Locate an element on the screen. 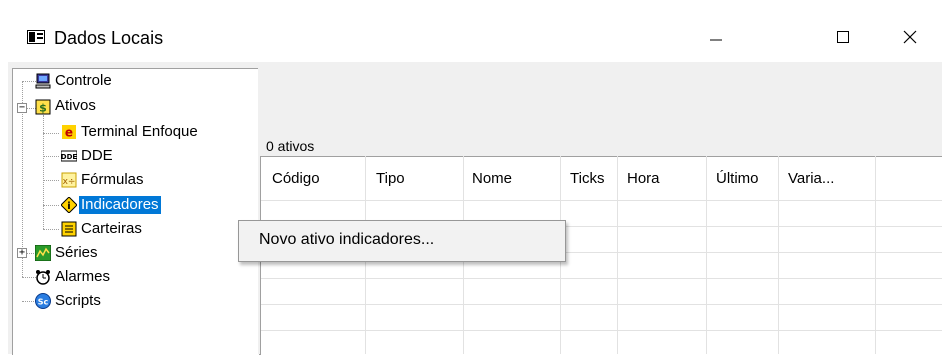 The height and width of the screenshot is (355, 942). window-title: Dados Locais is located at coordinates (109, 38).